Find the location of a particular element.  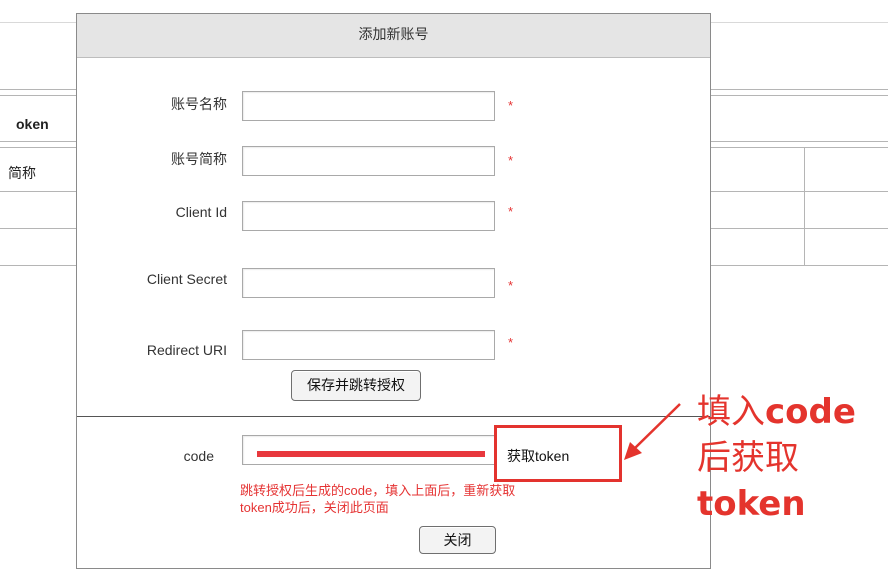

dialog-header: 添加新账号 is located at coordinates (393, 36).